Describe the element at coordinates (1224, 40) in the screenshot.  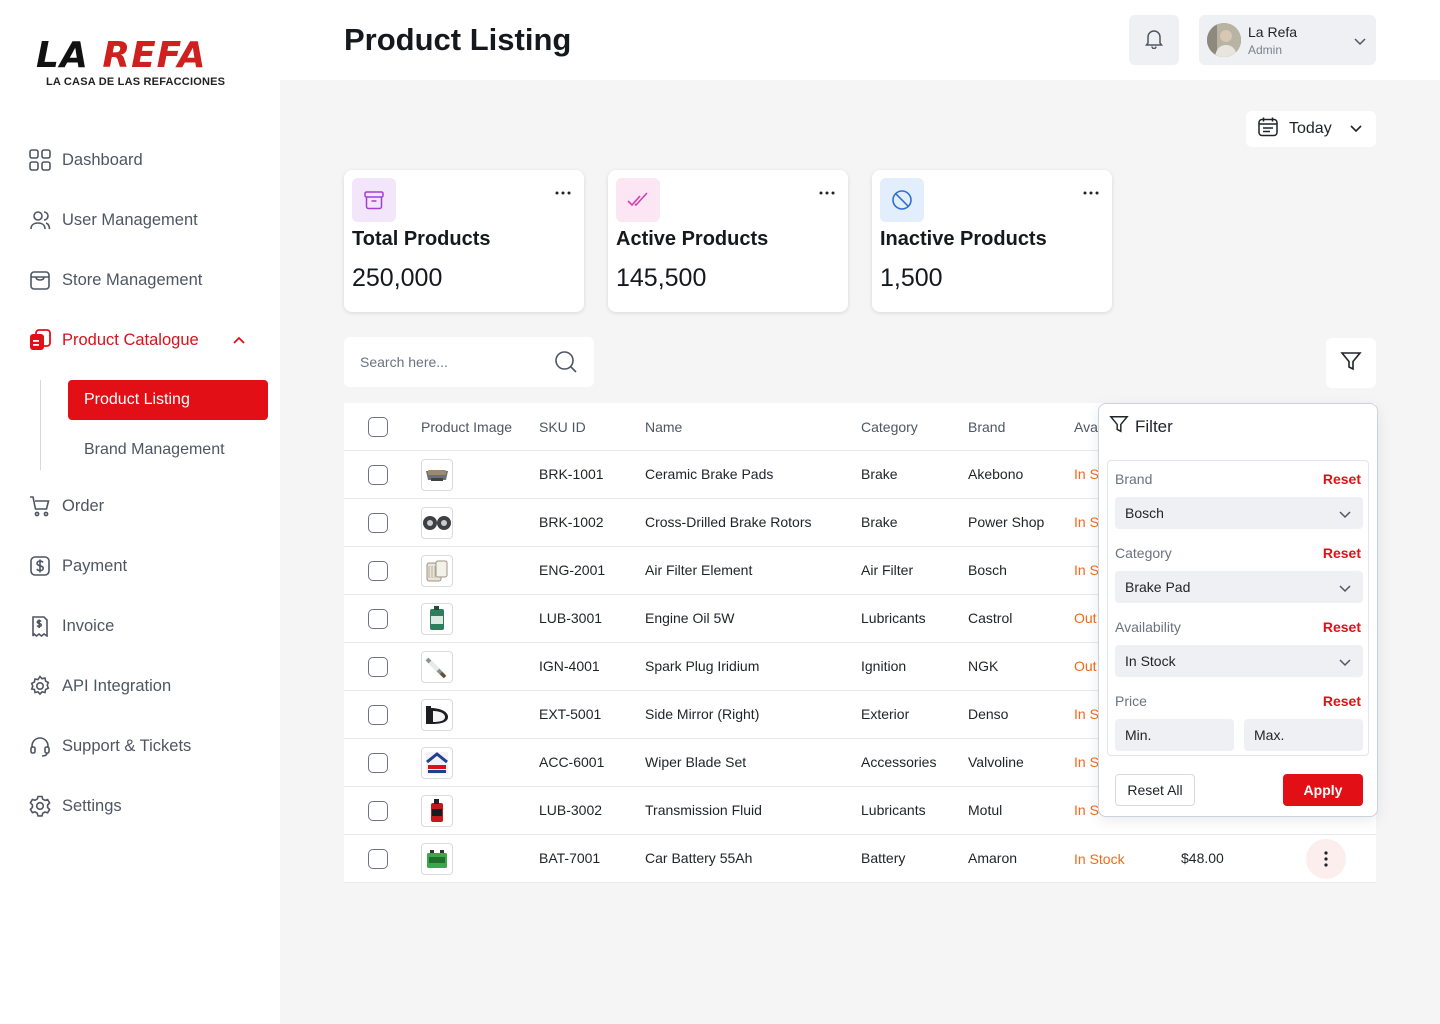
I see `avatar` at that location.